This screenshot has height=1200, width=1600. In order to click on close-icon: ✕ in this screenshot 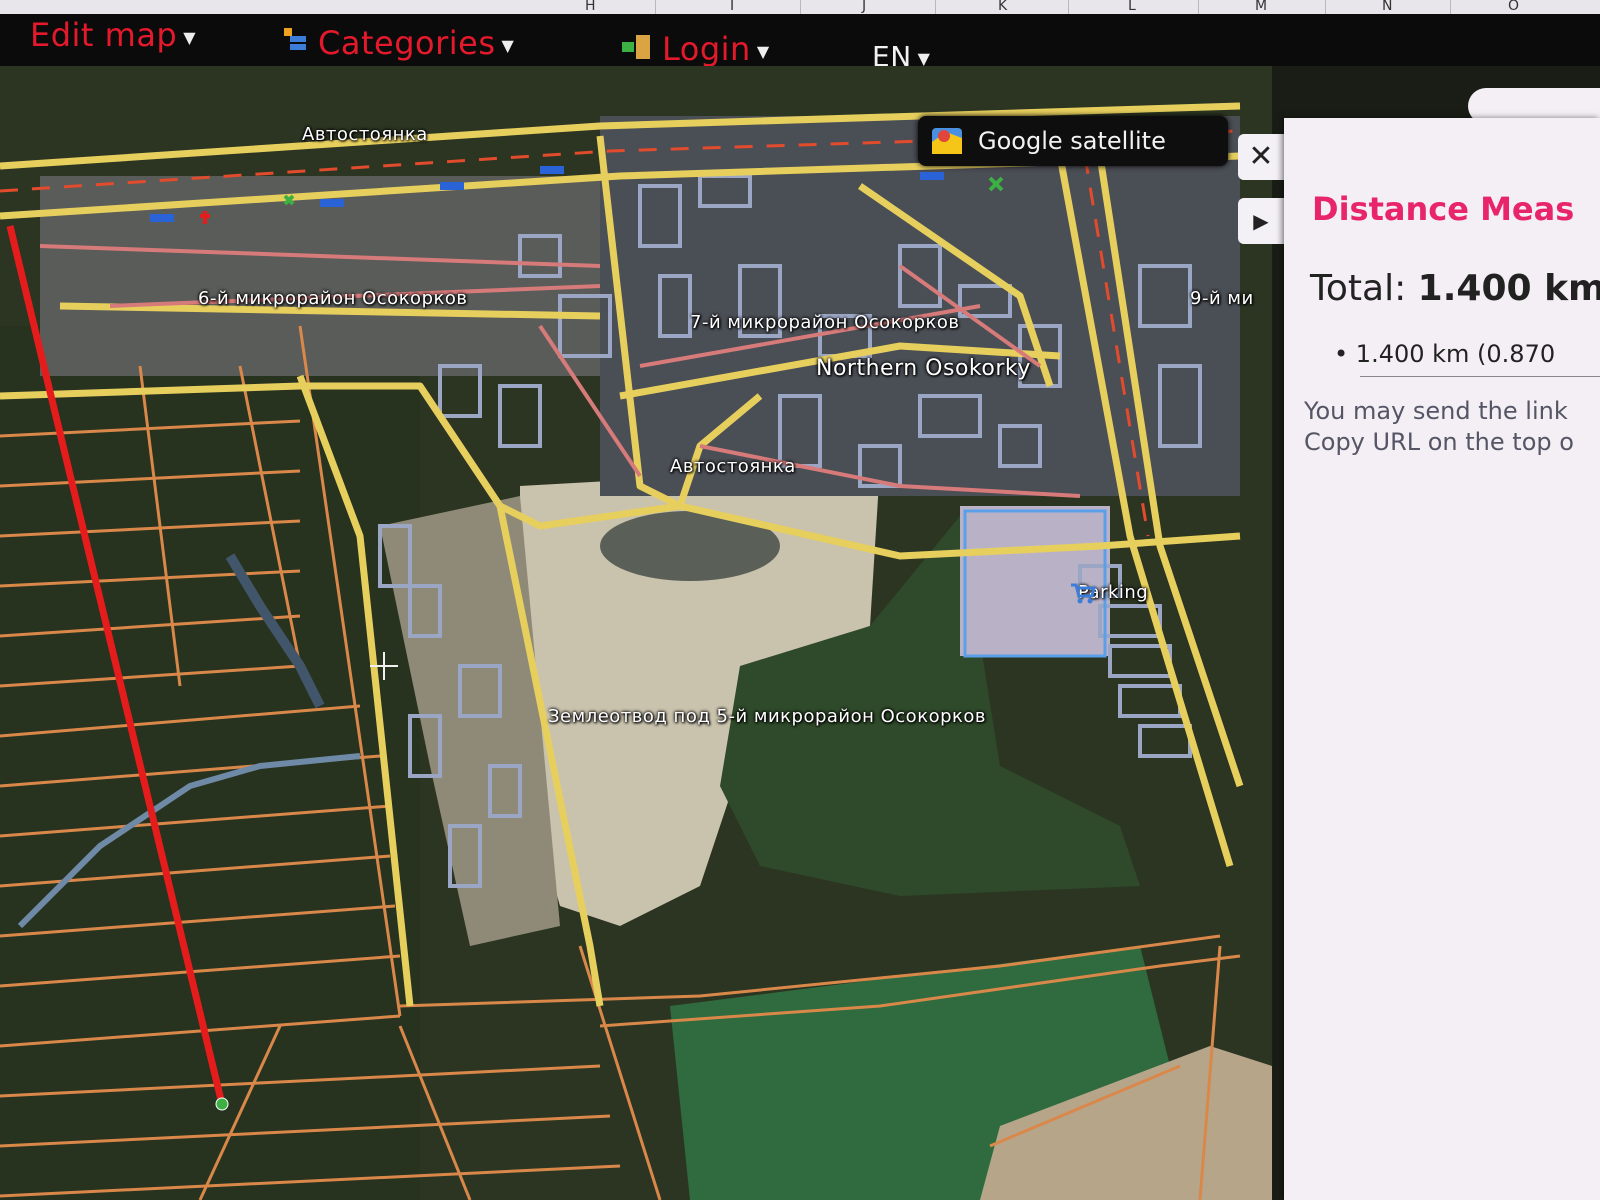, I will do `click(1261, 156)`.